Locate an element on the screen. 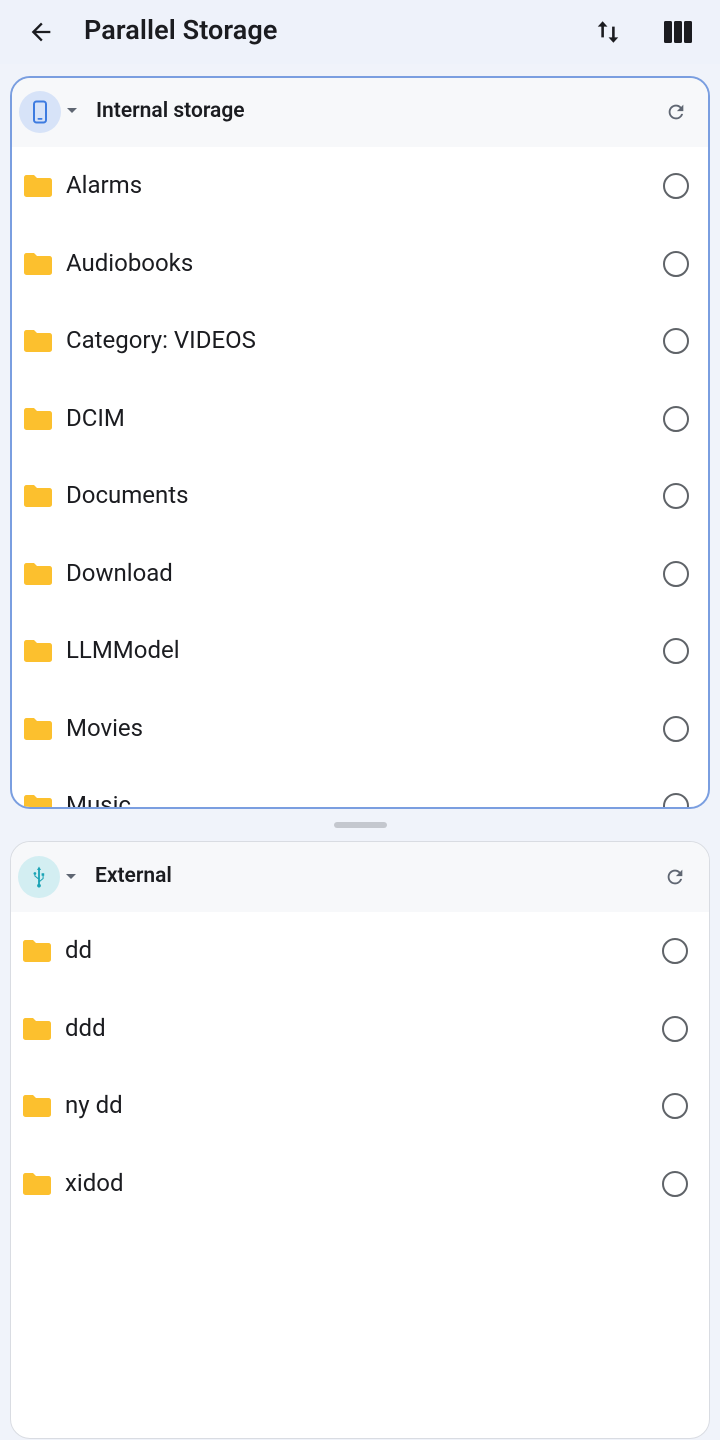 The height and width of the screenshot is (1440, 720). folder-row: ny dd is located at coordinates (360, 1106).